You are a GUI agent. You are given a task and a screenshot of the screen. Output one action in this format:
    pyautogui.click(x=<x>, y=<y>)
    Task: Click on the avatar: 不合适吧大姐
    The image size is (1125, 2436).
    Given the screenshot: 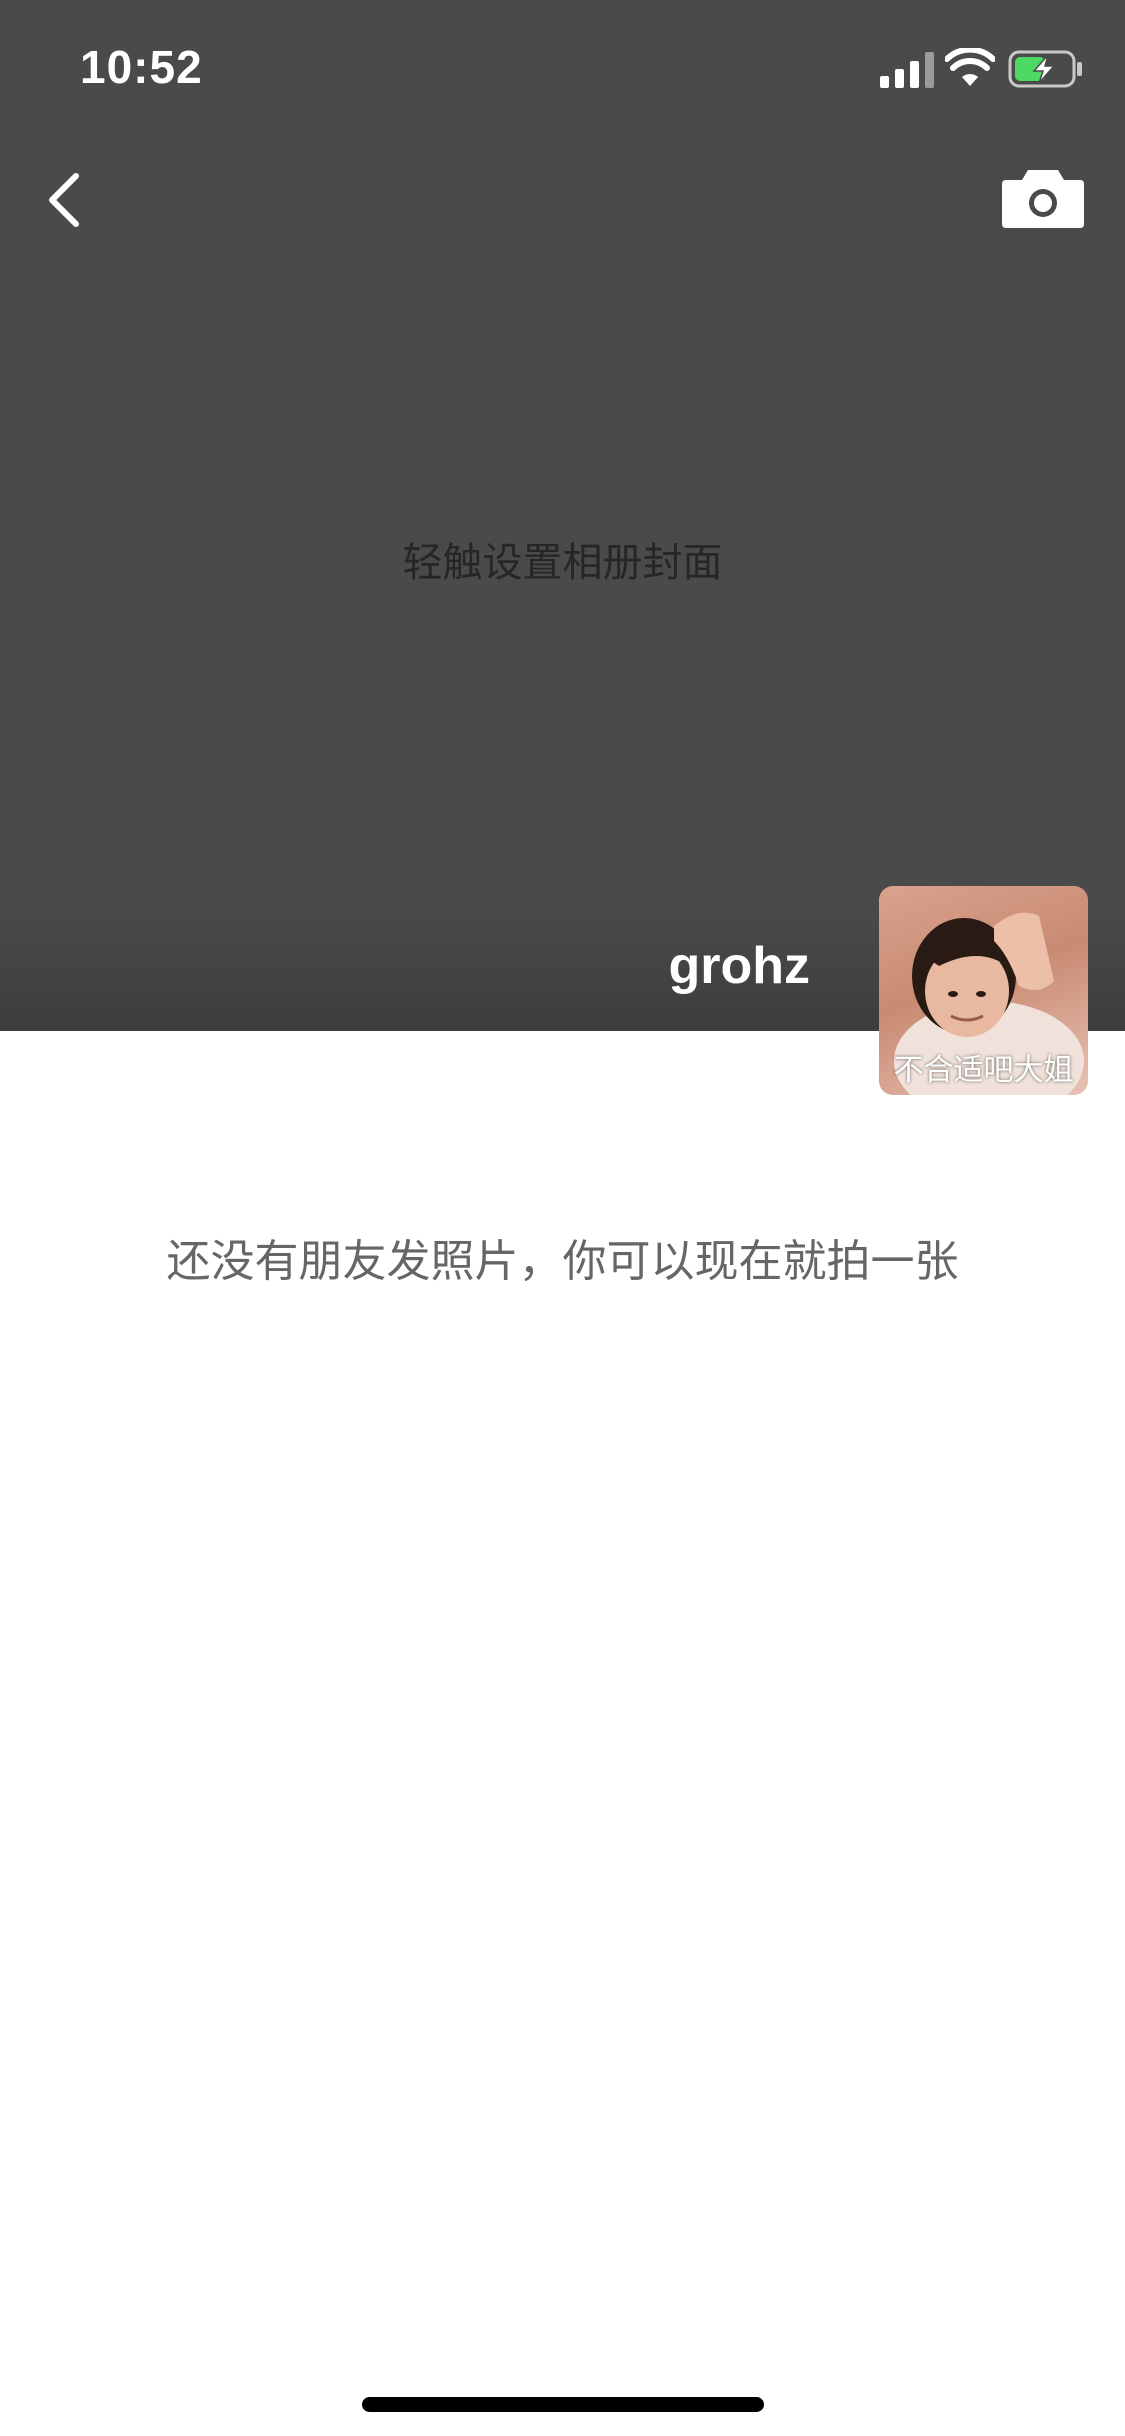 What is the action you would take?
    pyautogui.click(x=983, y=990)
    